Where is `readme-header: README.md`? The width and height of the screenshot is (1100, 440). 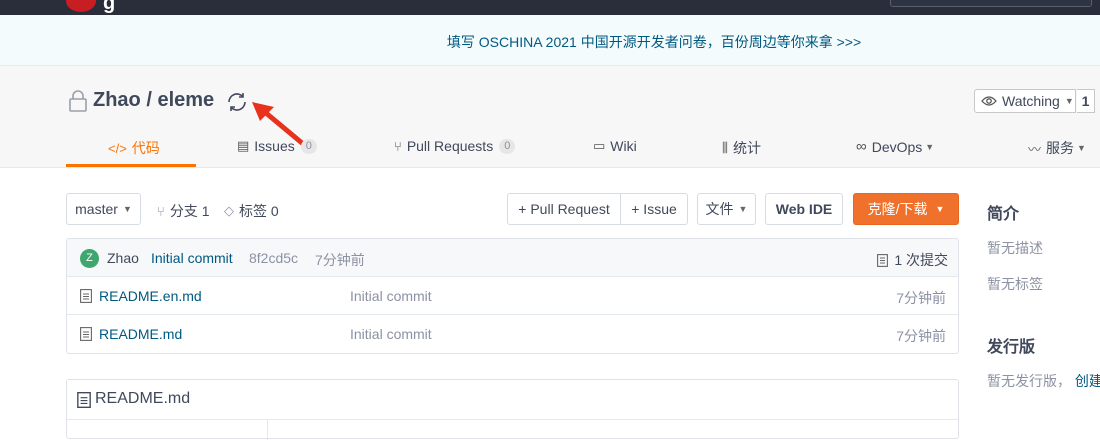
readme-header: README.md is located at coordinates (512, 400).